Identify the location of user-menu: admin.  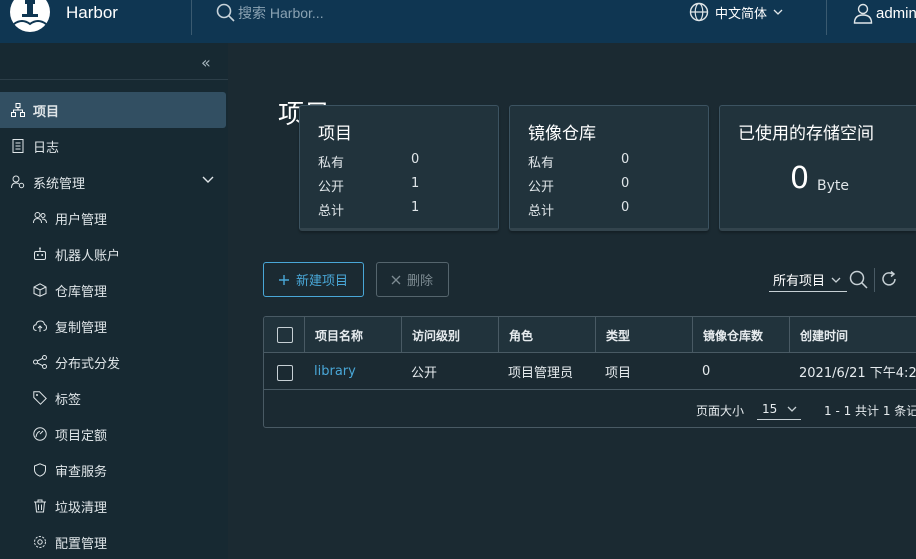
(884, 13).